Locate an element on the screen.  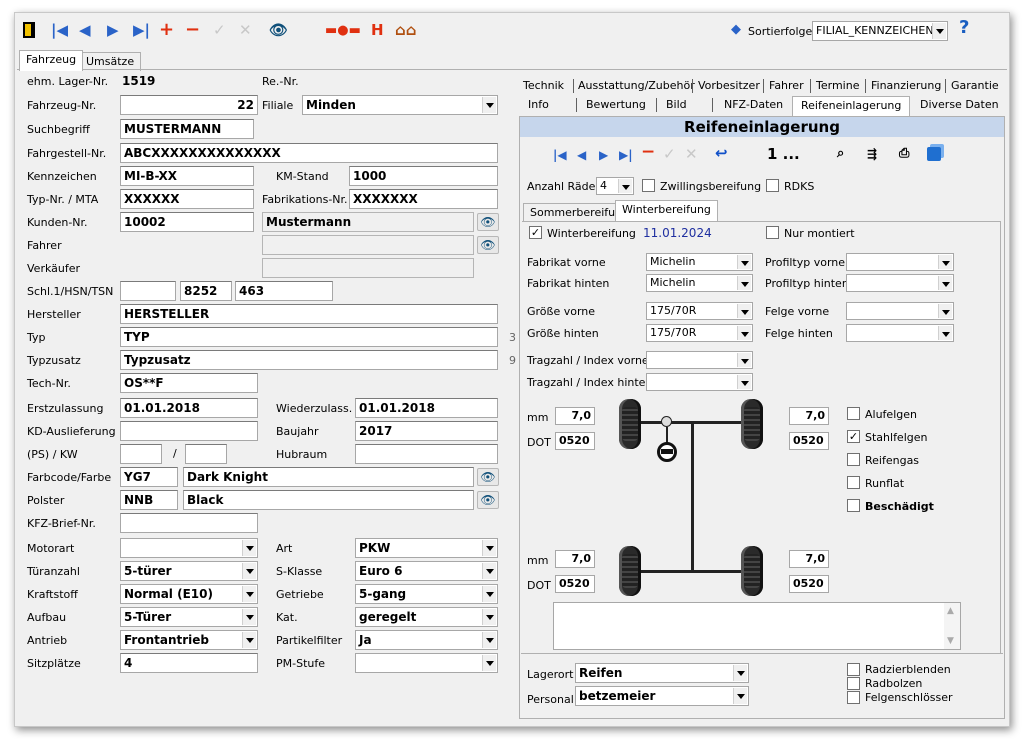
tab-winterbereifung: Winterbereifung is located at coordinates (666, 210).